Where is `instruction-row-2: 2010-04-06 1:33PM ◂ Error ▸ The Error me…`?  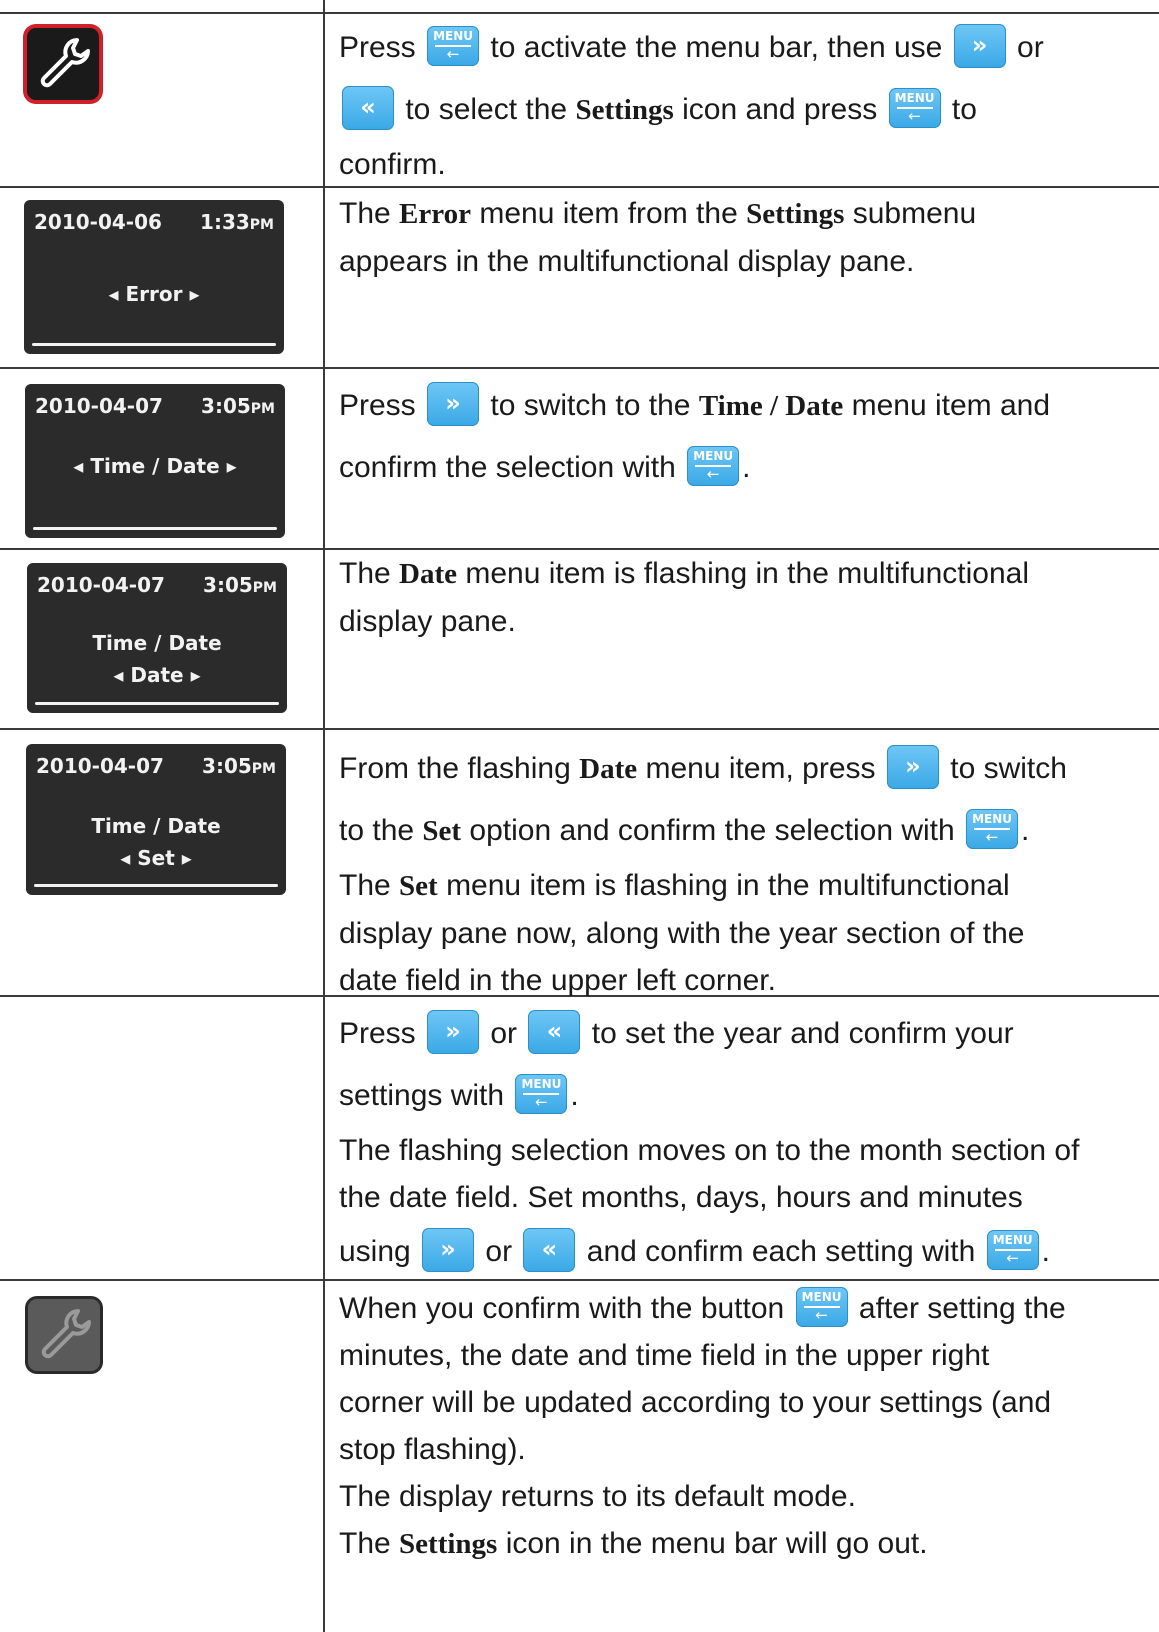
instruction-row-2: 2010-04-06 1:33PM ◂ Error ▸ The Error me… is located at coordinates (579, 277).